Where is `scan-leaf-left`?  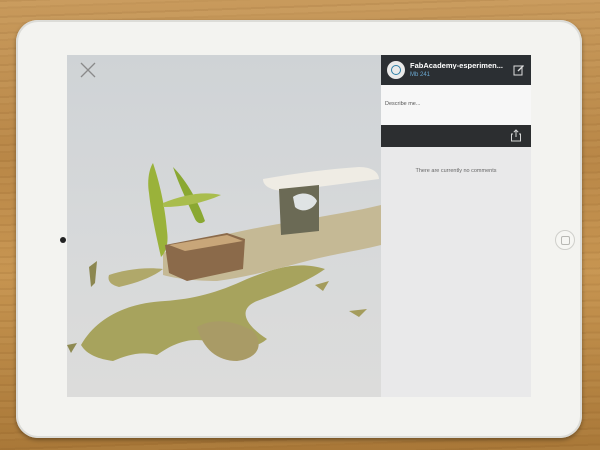
scan-leaf-left is located at coordinates (158, 210).